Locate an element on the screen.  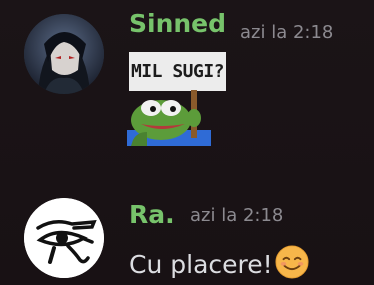
eye-of-horus-icon is located at coordinates (64, 238).